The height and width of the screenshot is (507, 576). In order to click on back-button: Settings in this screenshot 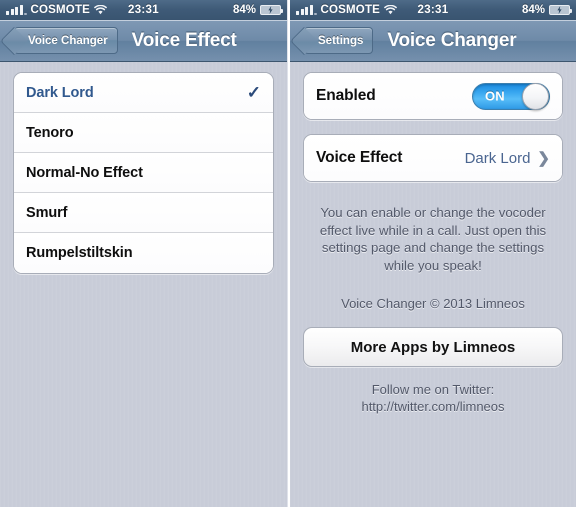, I will do `click(339, 40)`.